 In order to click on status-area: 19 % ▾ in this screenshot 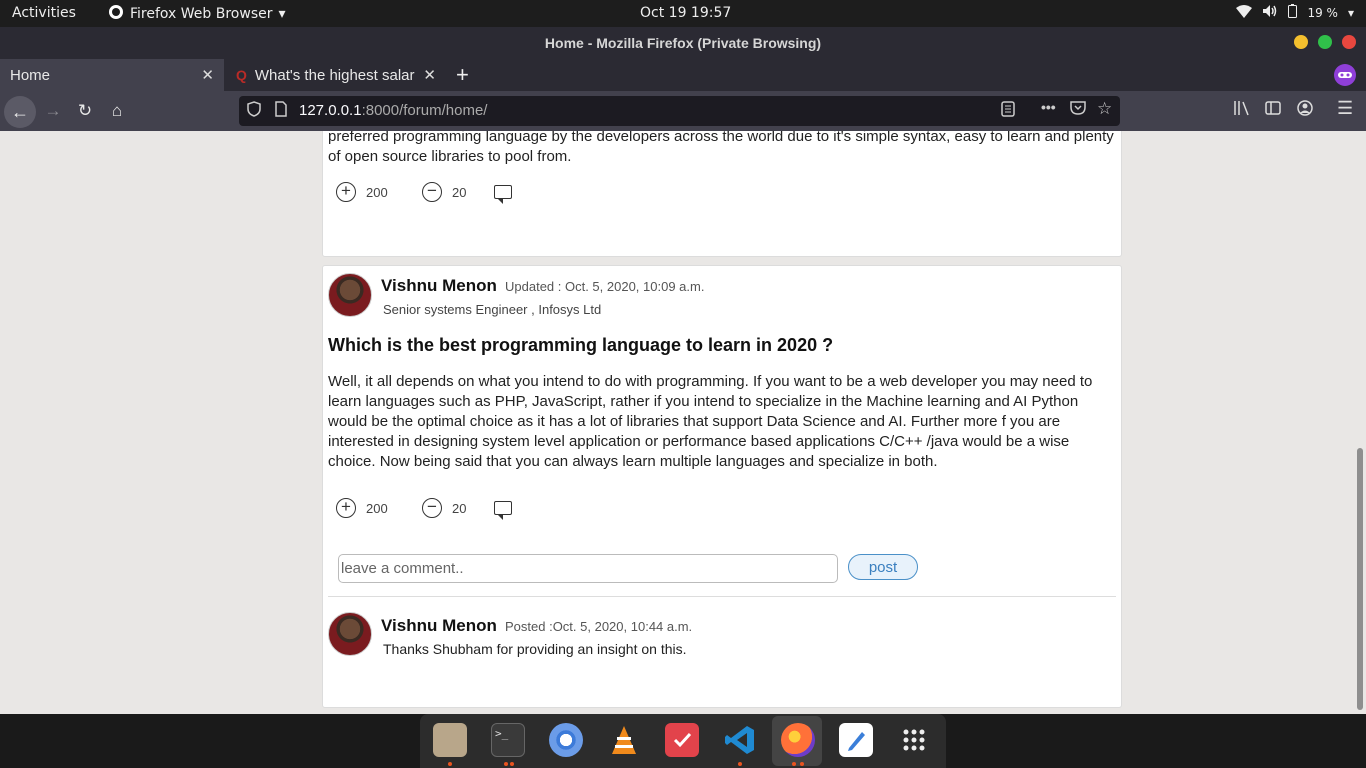, I will do `click(1295, 12)`.